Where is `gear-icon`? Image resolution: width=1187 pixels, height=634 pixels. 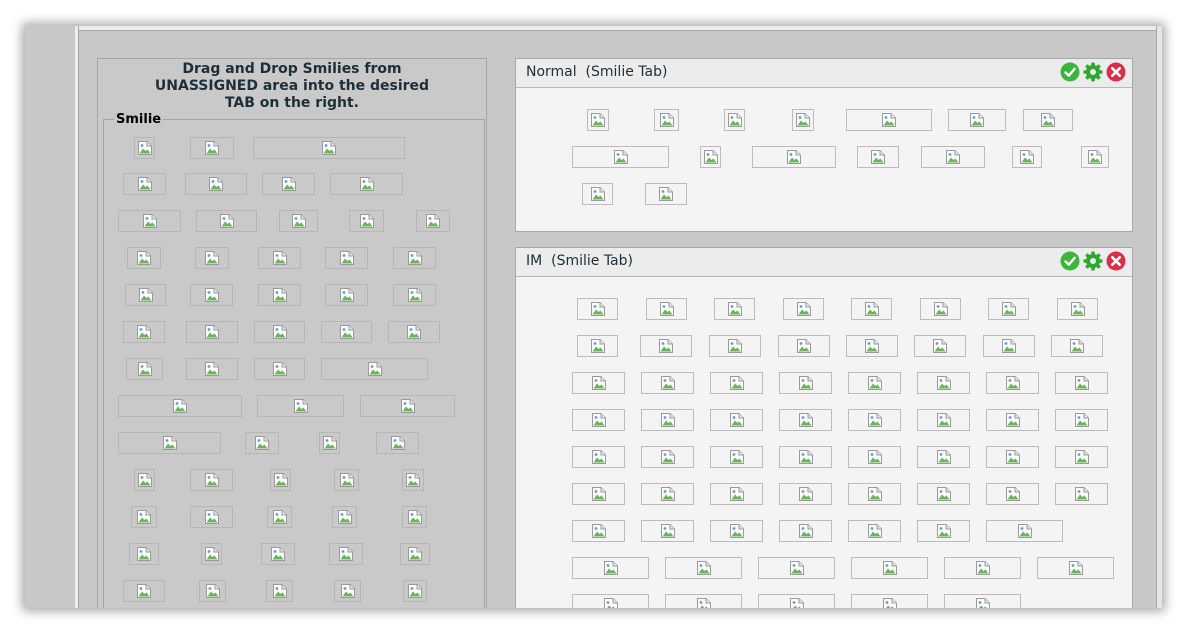 gear-icon is located at coordinates (1093, 72).